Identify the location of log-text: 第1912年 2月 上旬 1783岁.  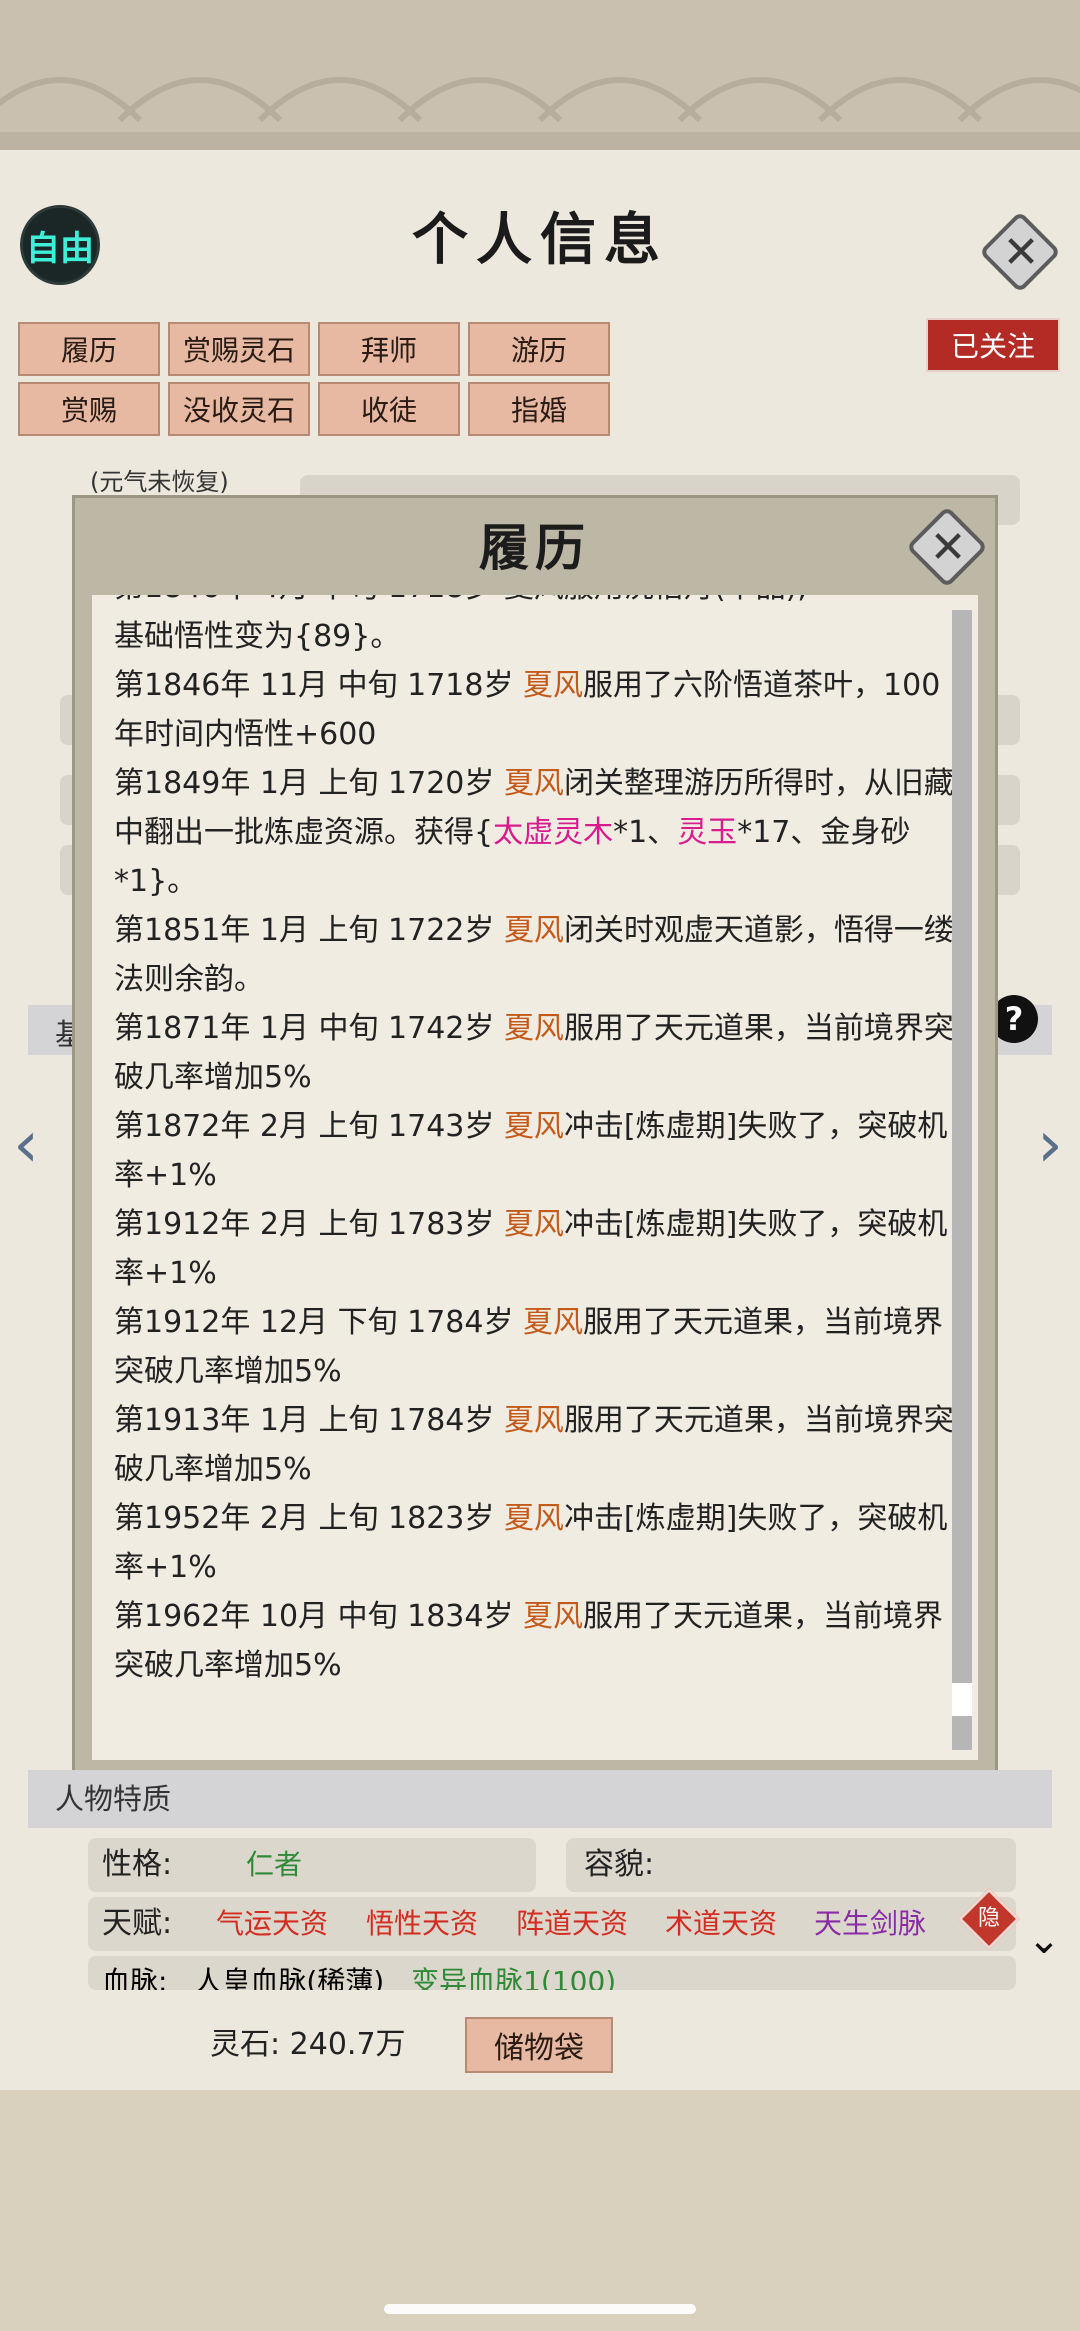
(309, 1224).